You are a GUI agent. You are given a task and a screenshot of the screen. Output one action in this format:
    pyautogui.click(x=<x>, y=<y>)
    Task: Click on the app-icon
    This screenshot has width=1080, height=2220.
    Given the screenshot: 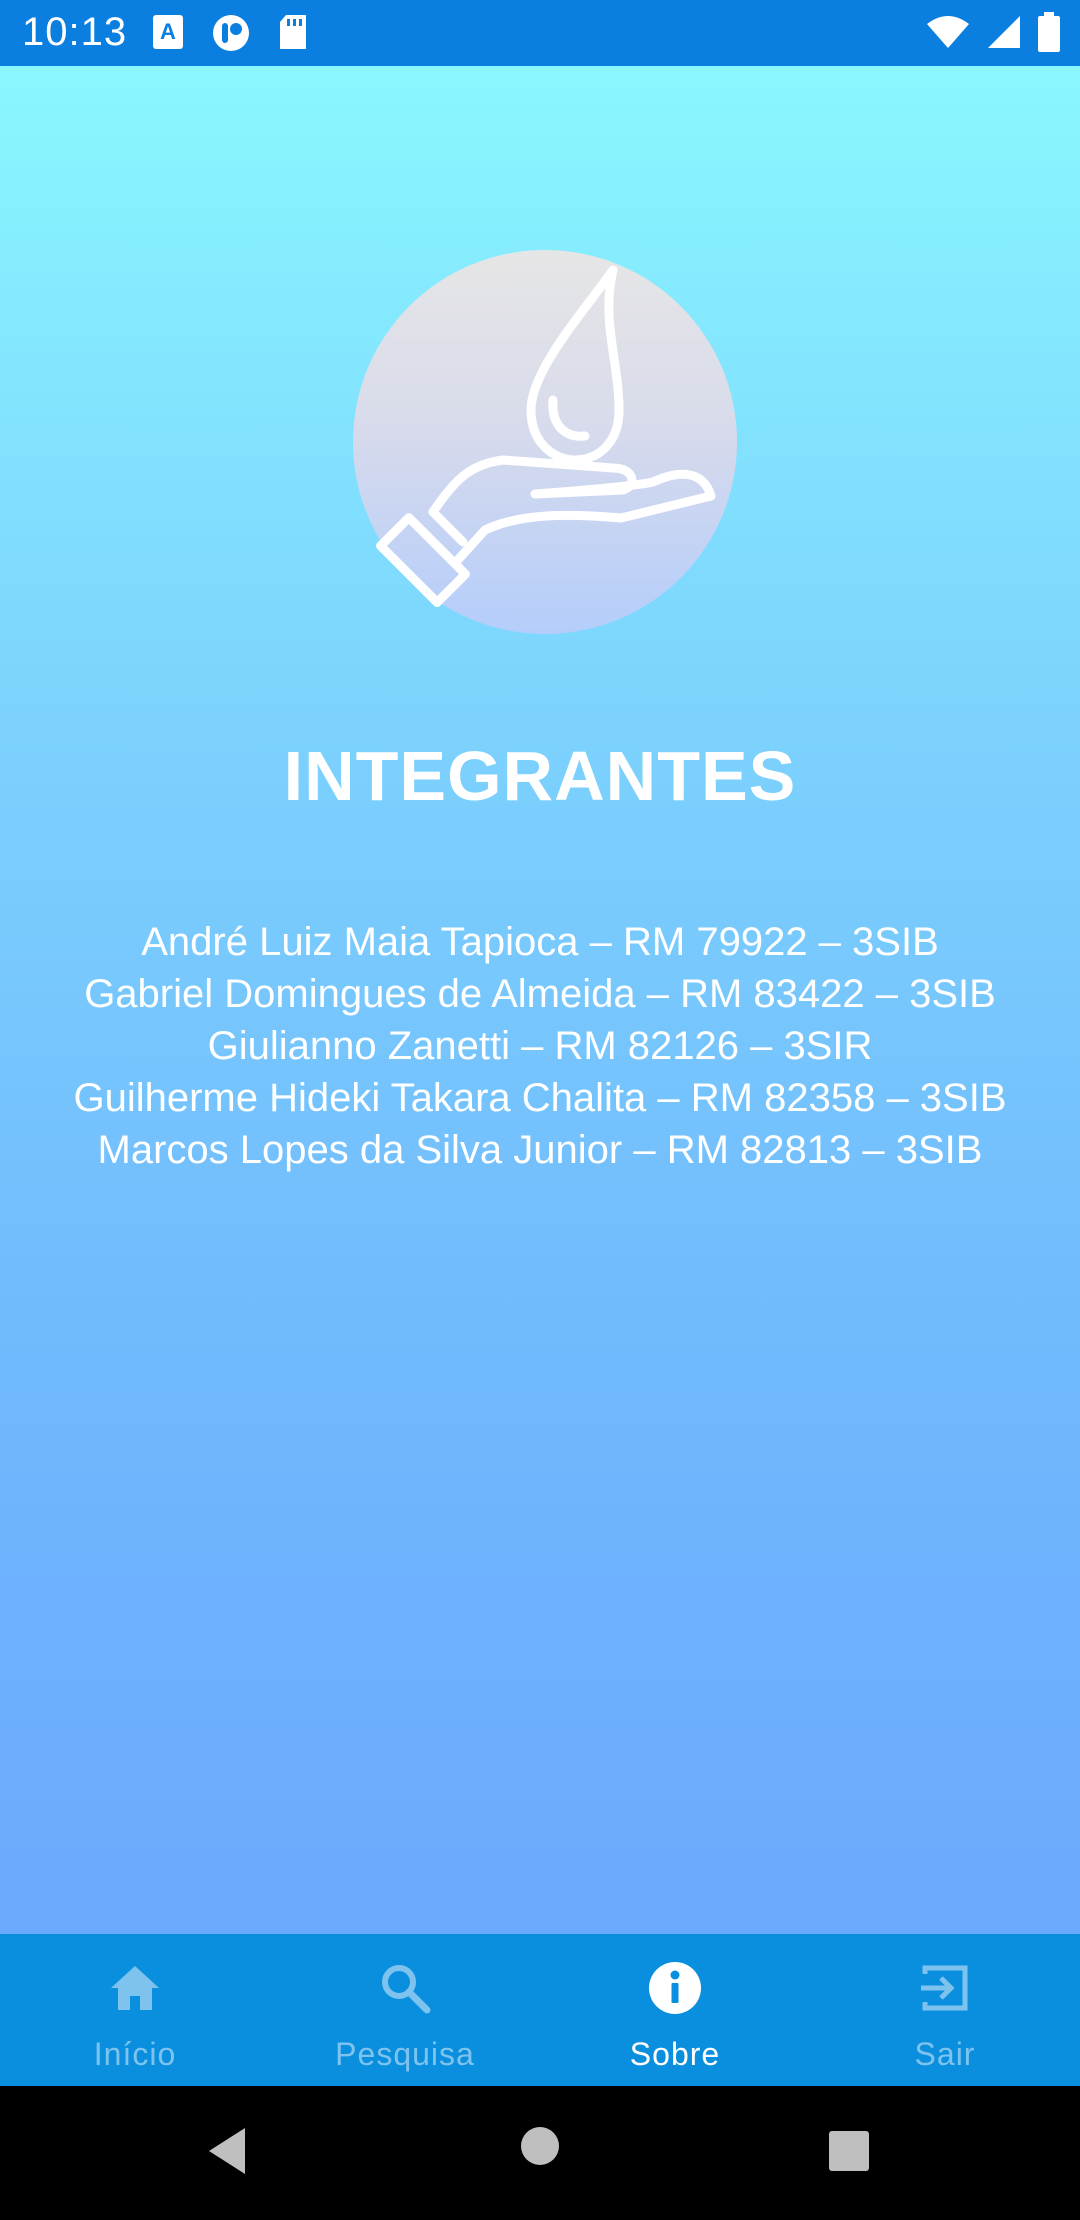 What is the action you would take?
    pyautogui.click(x=231, y=33)
    